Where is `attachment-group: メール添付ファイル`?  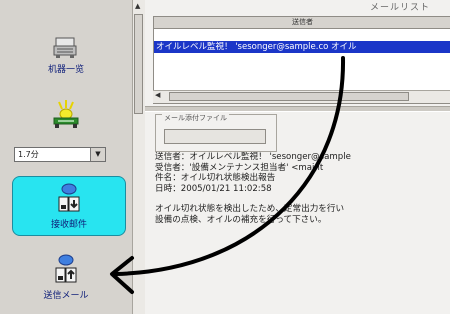
attachment-group: メール添付ファイル is located at coordinates (216, 132).